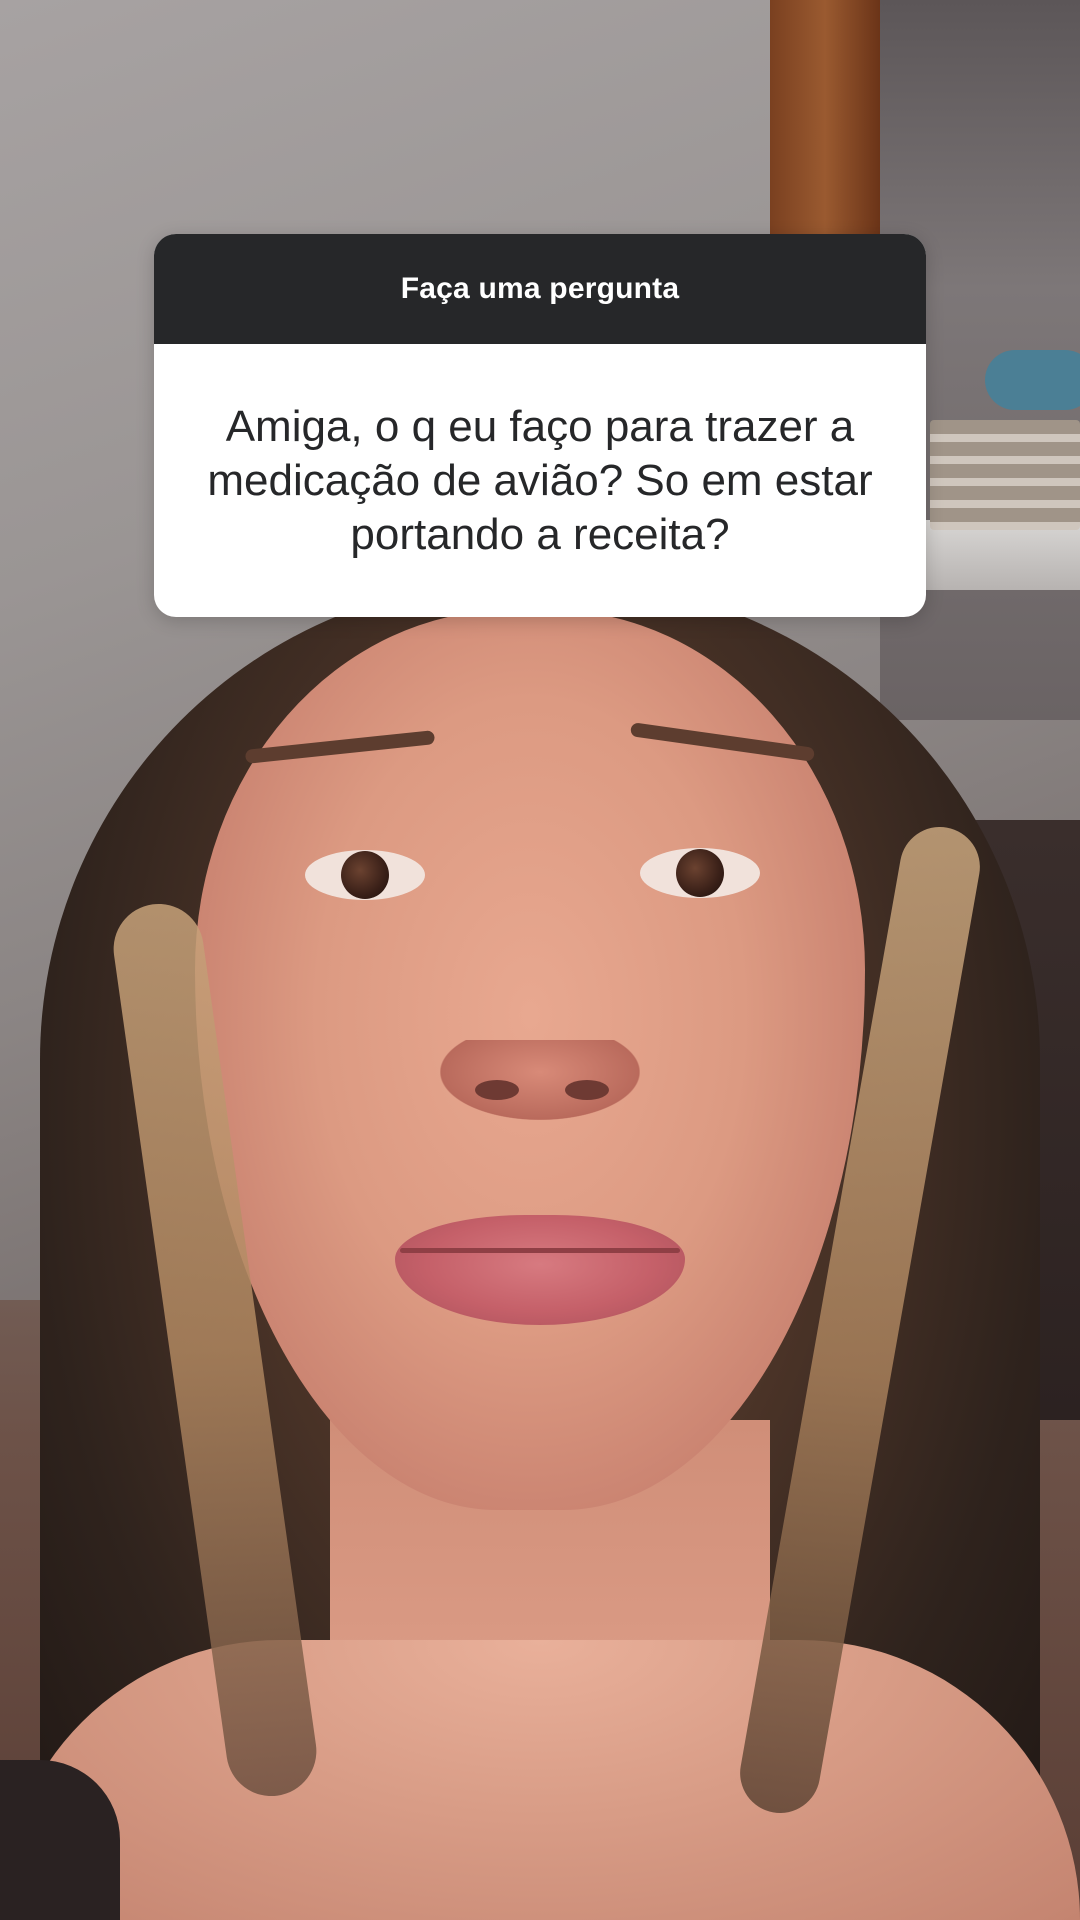 Image resolution: width=1080 pixels, height=1920 pixels. What do you see at coordinates (540, 1080) in the screenshot?
I see `person-nose` at bounding box center [540, 1080].